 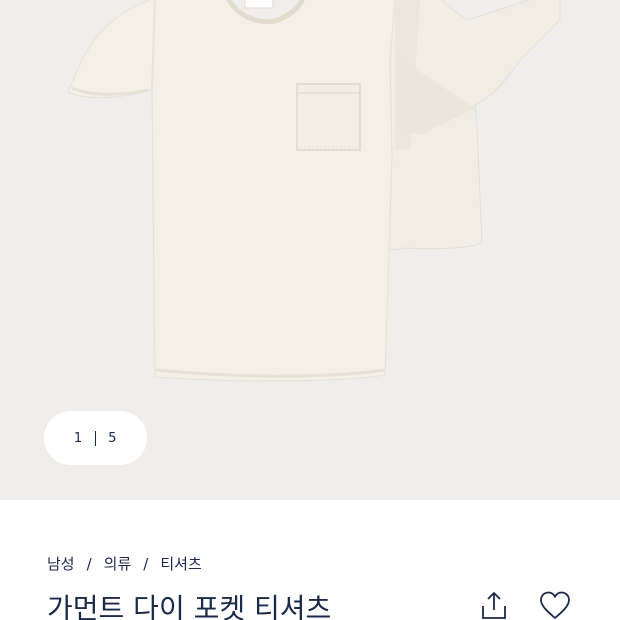 I want to click on image-counter: 1 5, so click(x=95, y=438).